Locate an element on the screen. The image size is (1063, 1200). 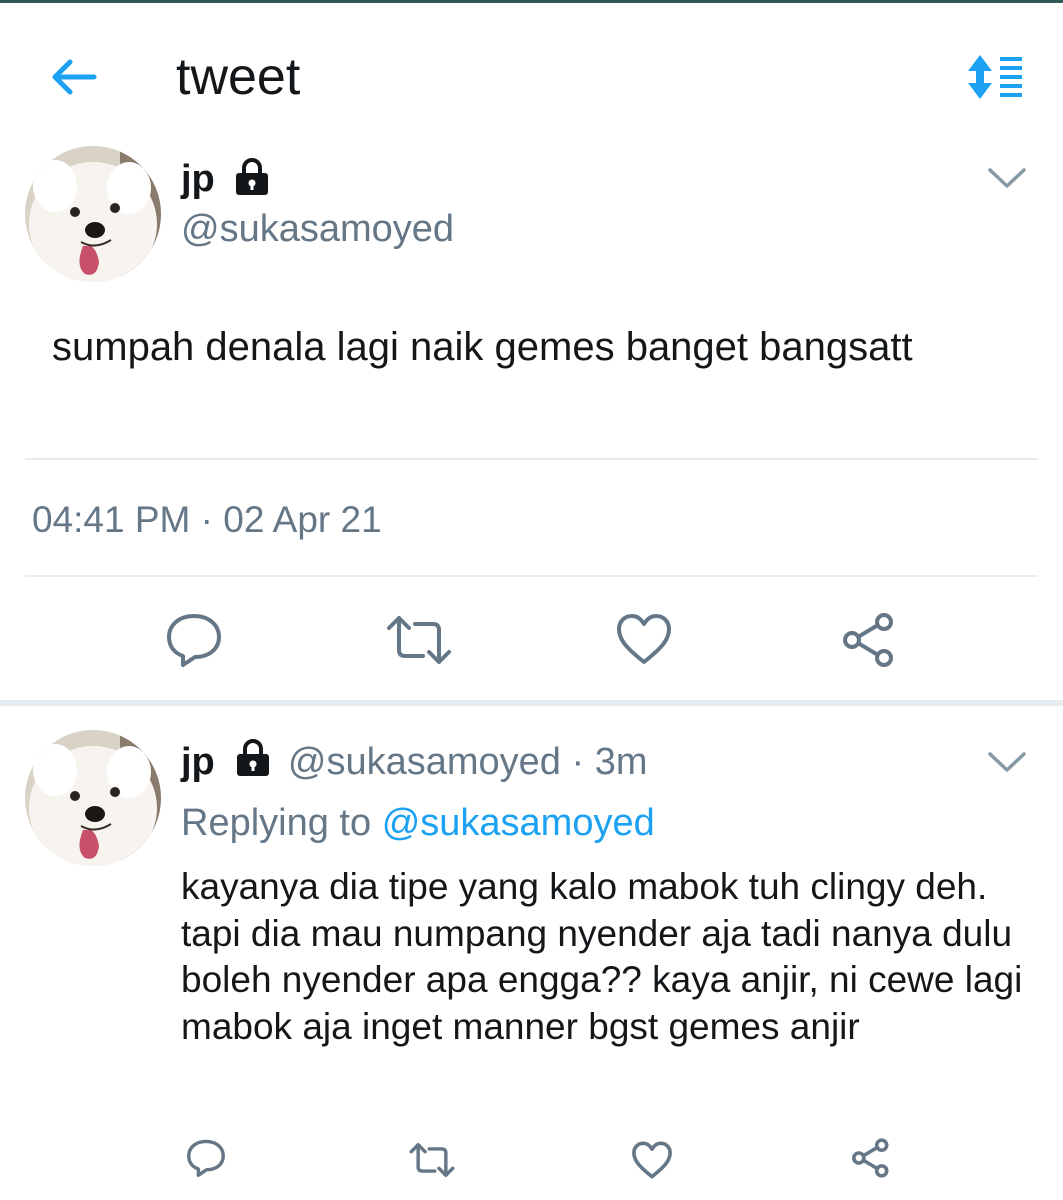
reply-header: jp @sukasamoyed · 3m is located at coordinates (414, 763).